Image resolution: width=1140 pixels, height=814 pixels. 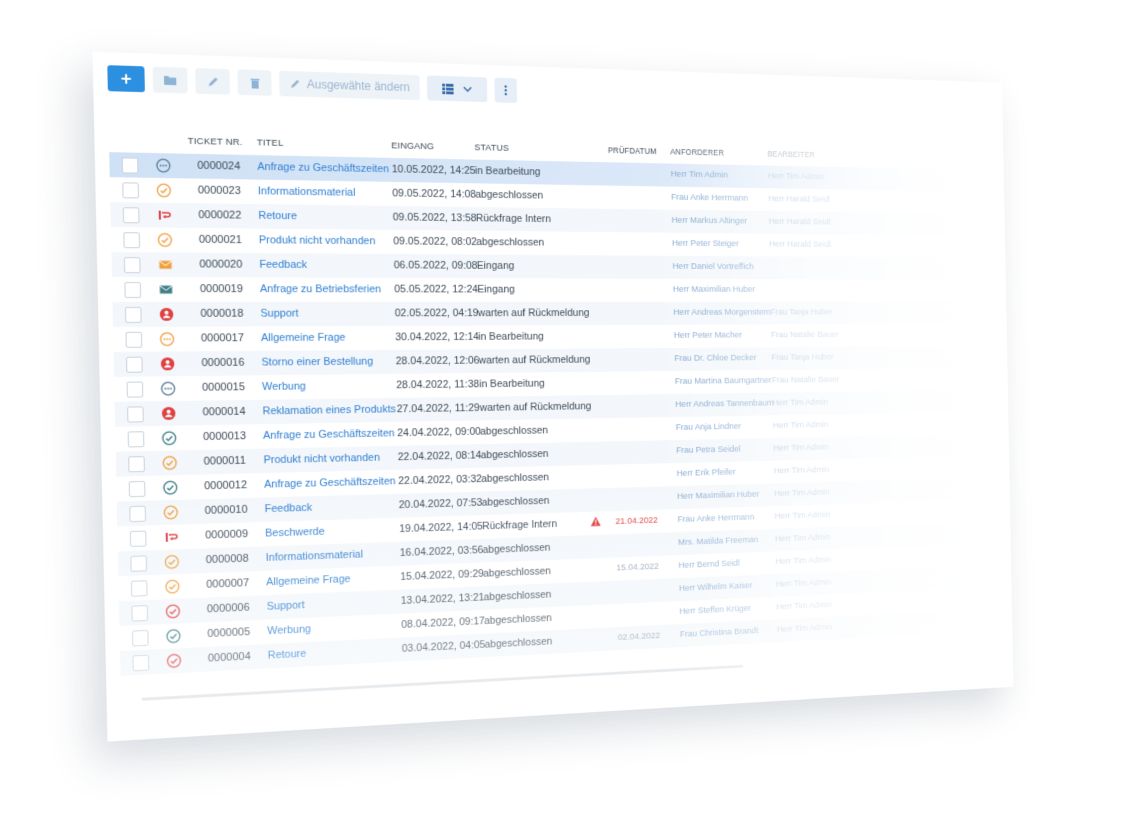 What do you see at coordinates (505, 90) in the screenshot?
I see `more-options-button` at bounding box center [505, 90].